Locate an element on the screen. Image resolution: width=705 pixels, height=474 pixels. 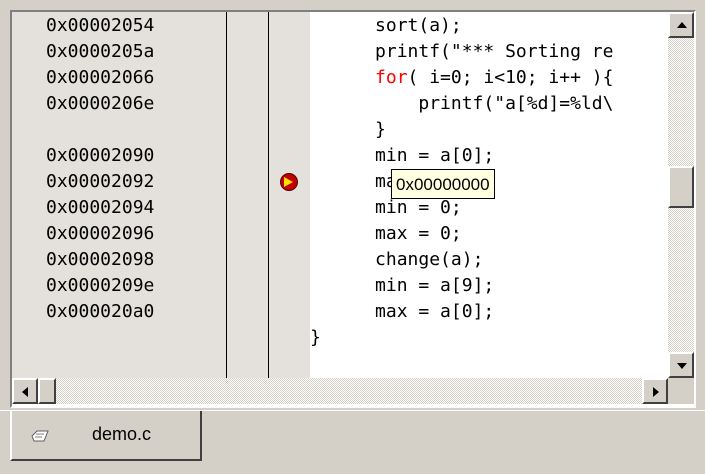
address-cell: 0x00002054 is located at coordinates (100, 25).